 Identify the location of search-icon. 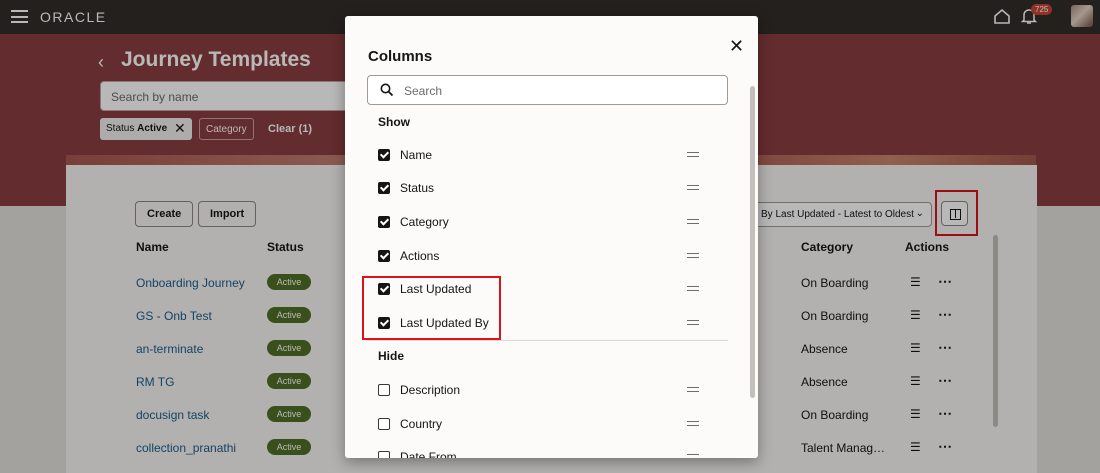
(387, 90).